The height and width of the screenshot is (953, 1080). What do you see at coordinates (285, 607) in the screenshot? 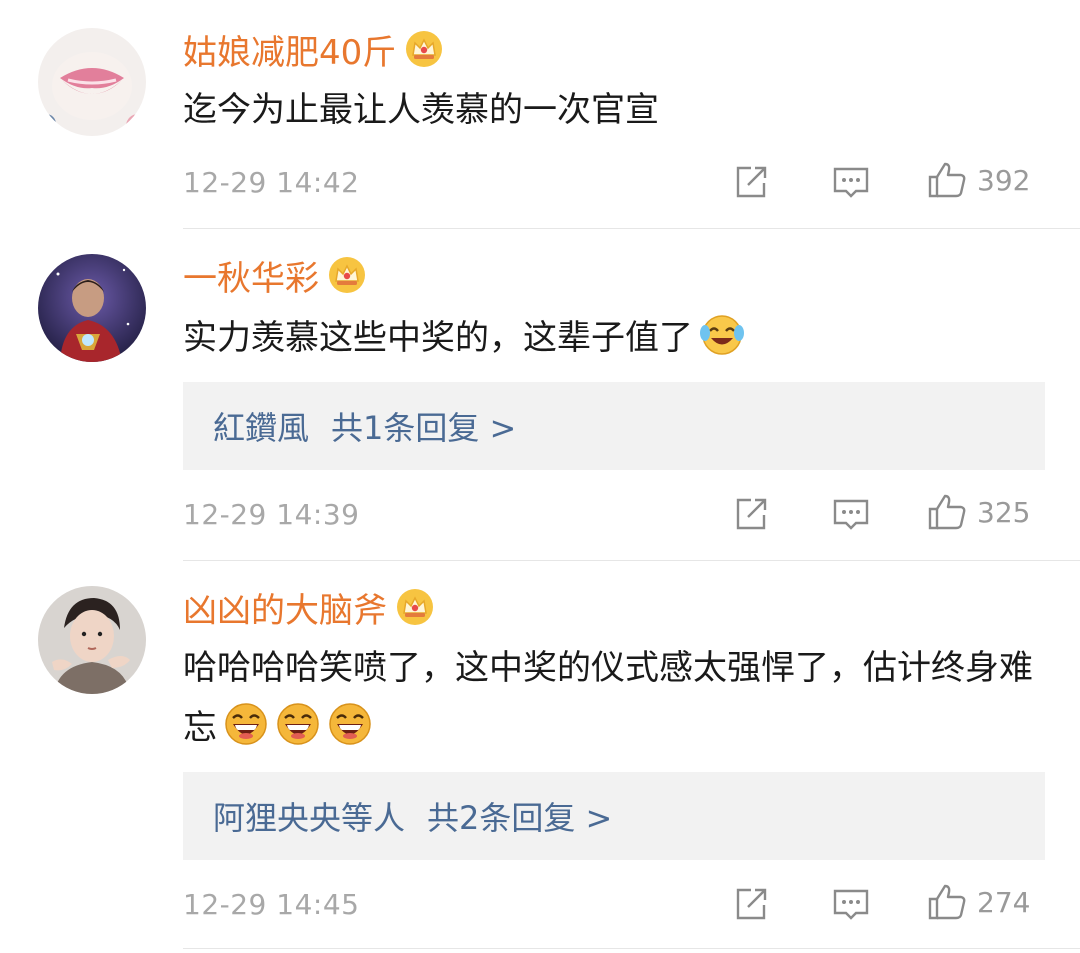
I see `username-text: 凶凶的大脑斧` at bounding box center [285, 607].